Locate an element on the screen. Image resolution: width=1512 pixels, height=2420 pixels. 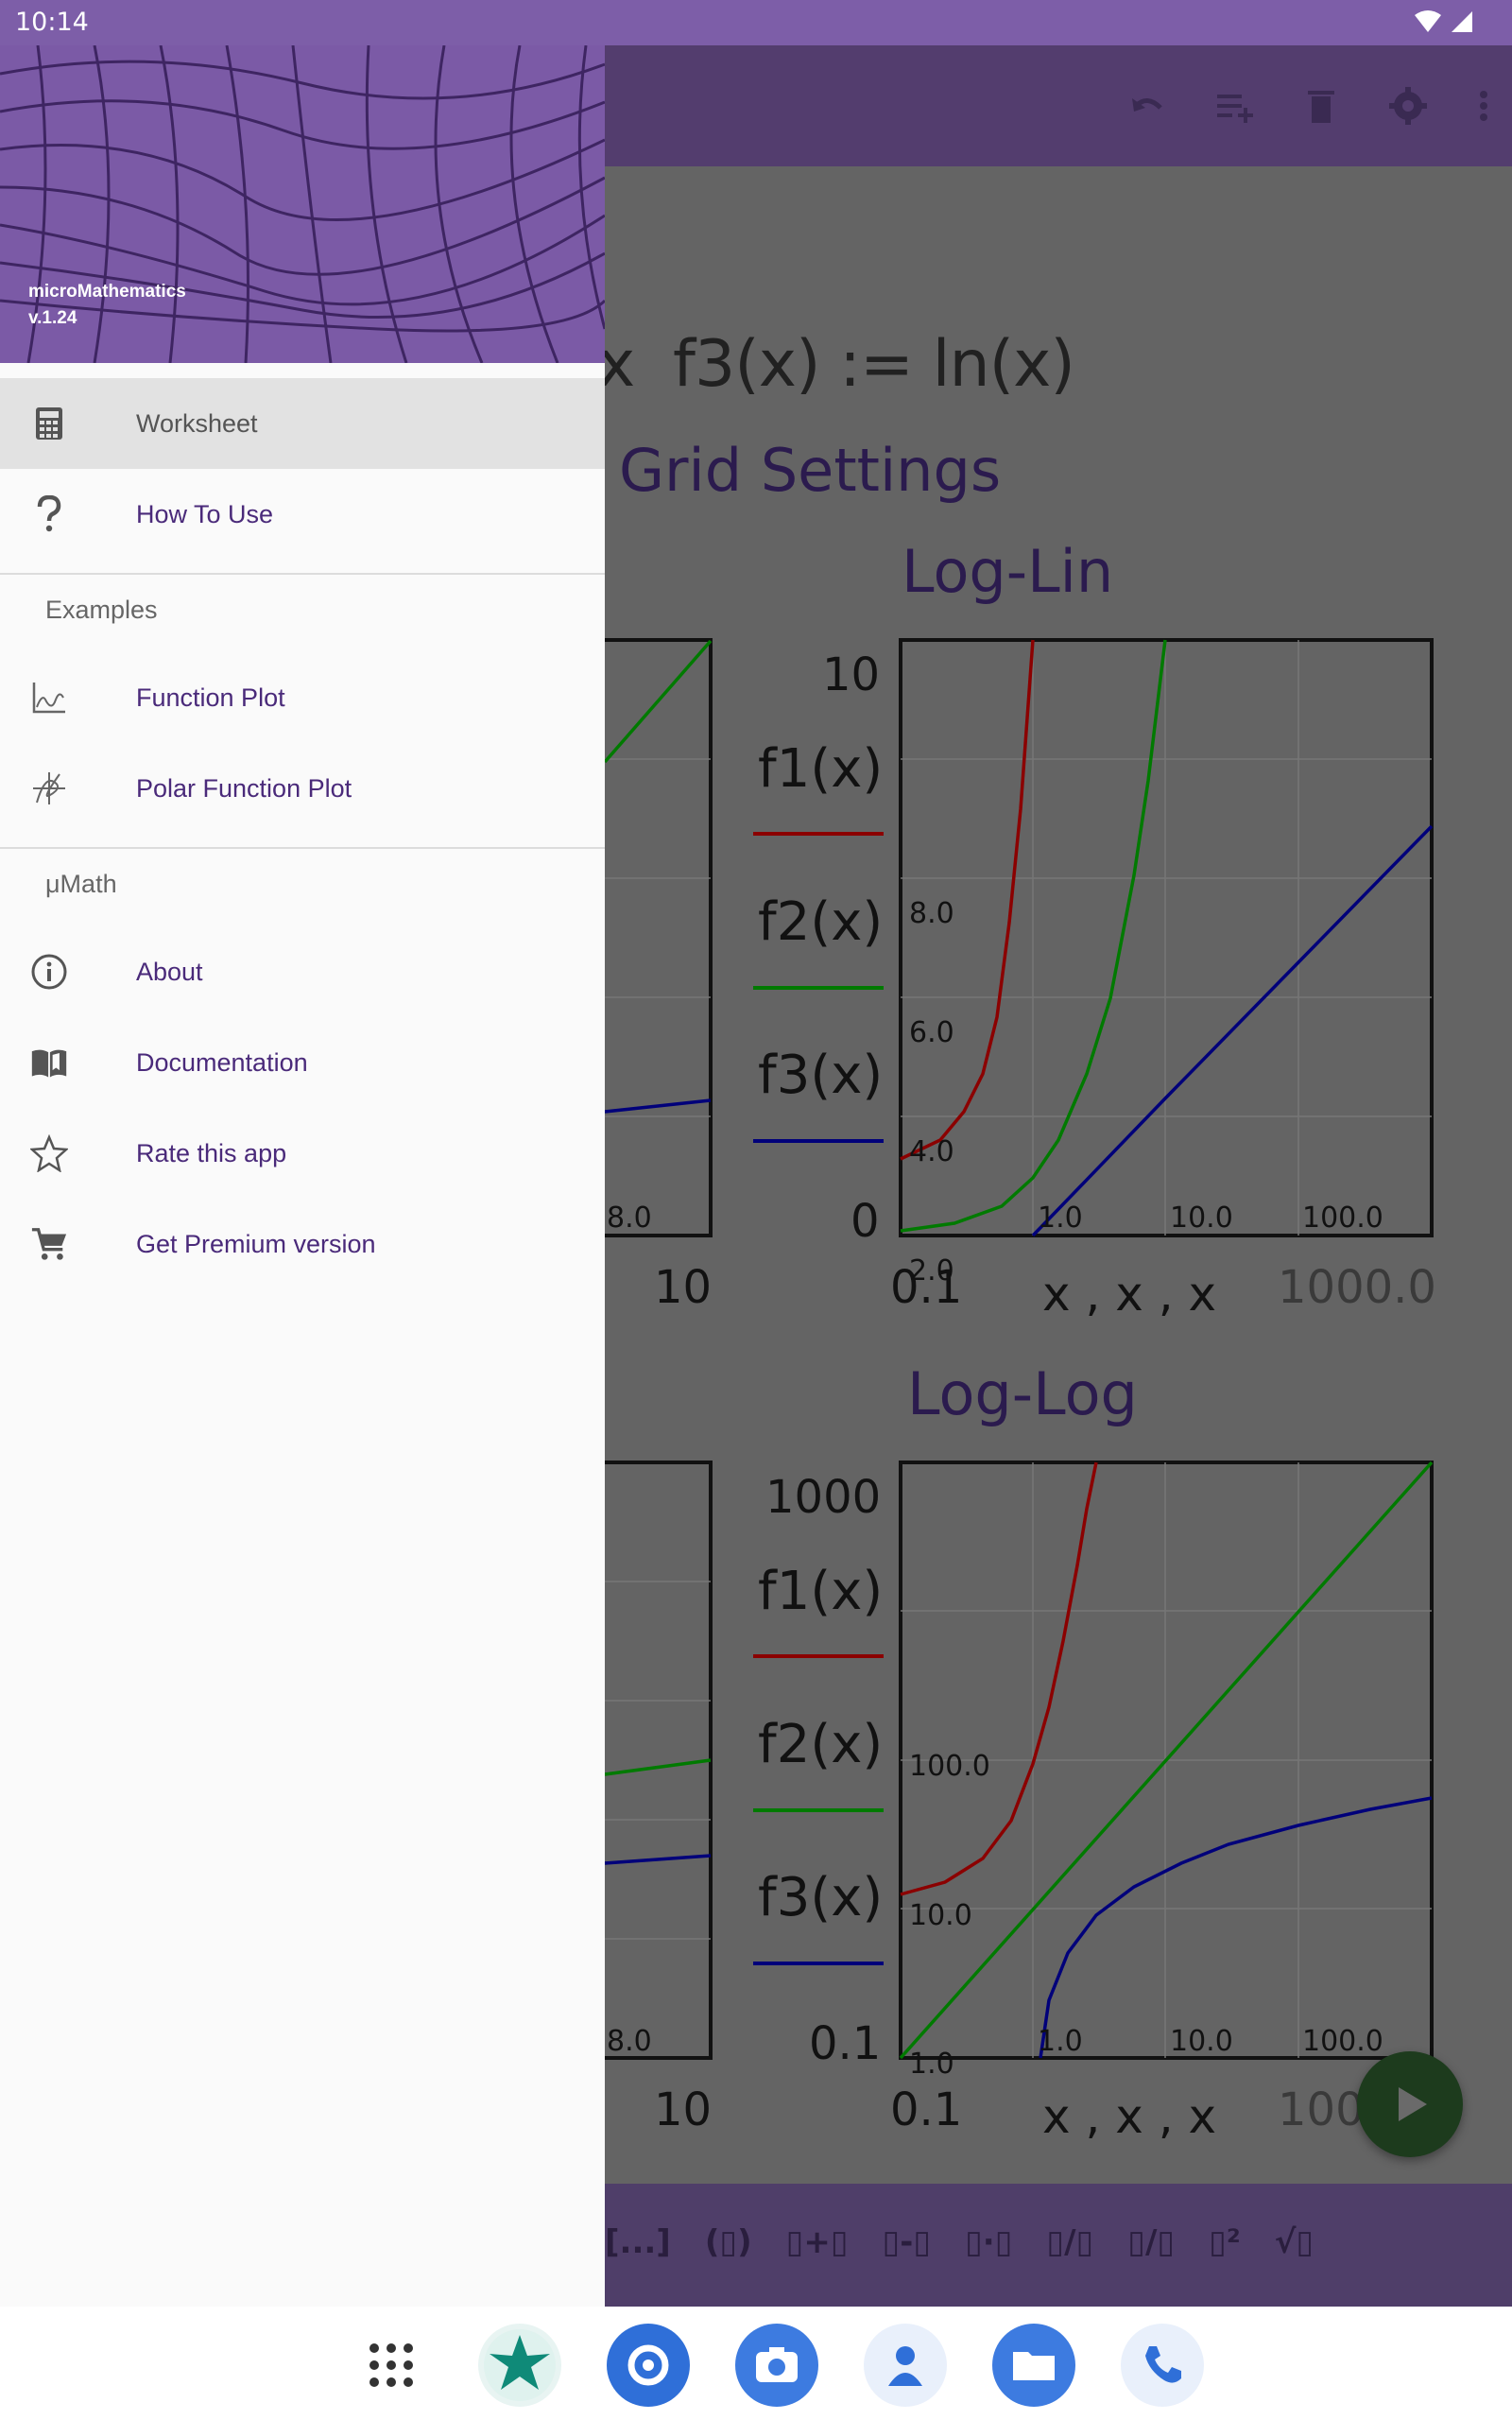
palette-item: ▯+▯ is located at coordinates (817, 2242).